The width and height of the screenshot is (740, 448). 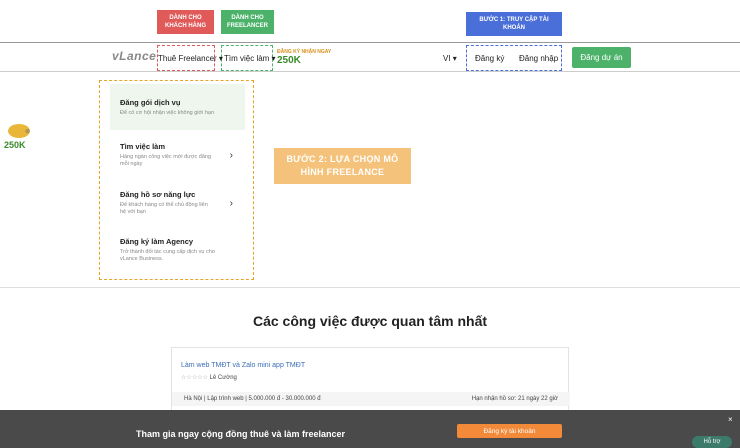 I want to click on signup-button: Đăng ký tài khoản, so click(x=509, y=431).